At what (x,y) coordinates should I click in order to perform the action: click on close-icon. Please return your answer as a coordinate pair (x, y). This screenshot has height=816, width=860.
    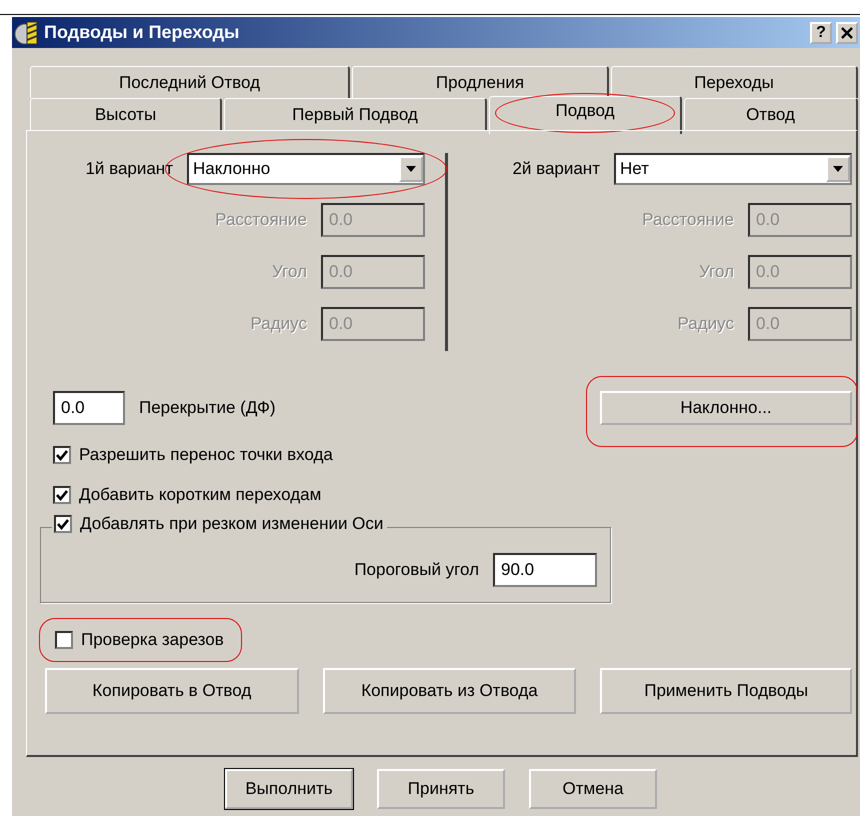
    Looking at the image, I should click on (847, 32).